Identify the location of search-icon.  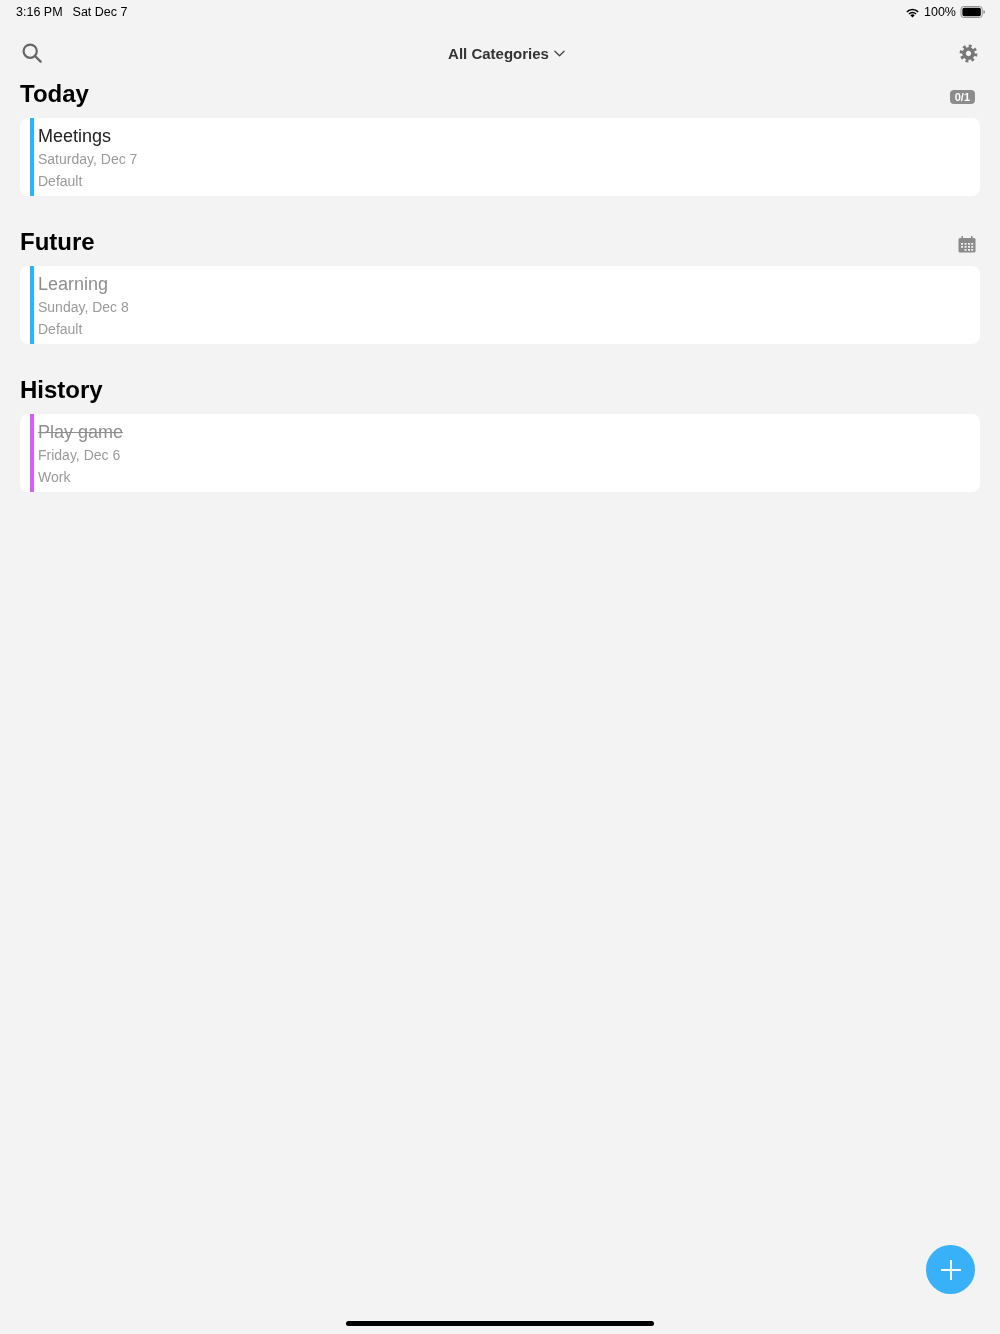
(32, 53).